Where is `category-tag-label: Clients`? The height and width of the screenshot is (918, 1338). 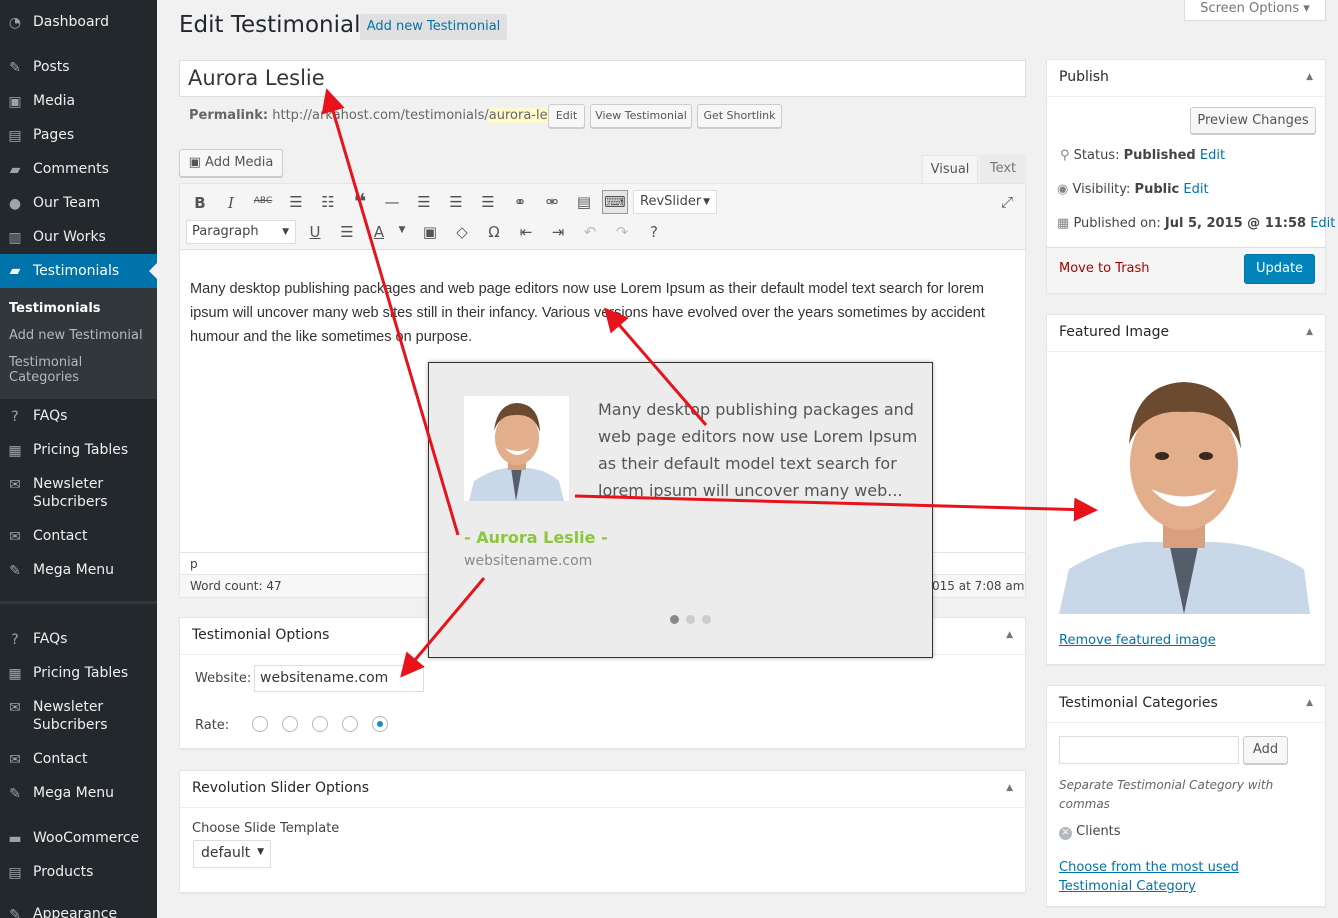
category-tag-label: Clients is located at coordinates (1098, 831).